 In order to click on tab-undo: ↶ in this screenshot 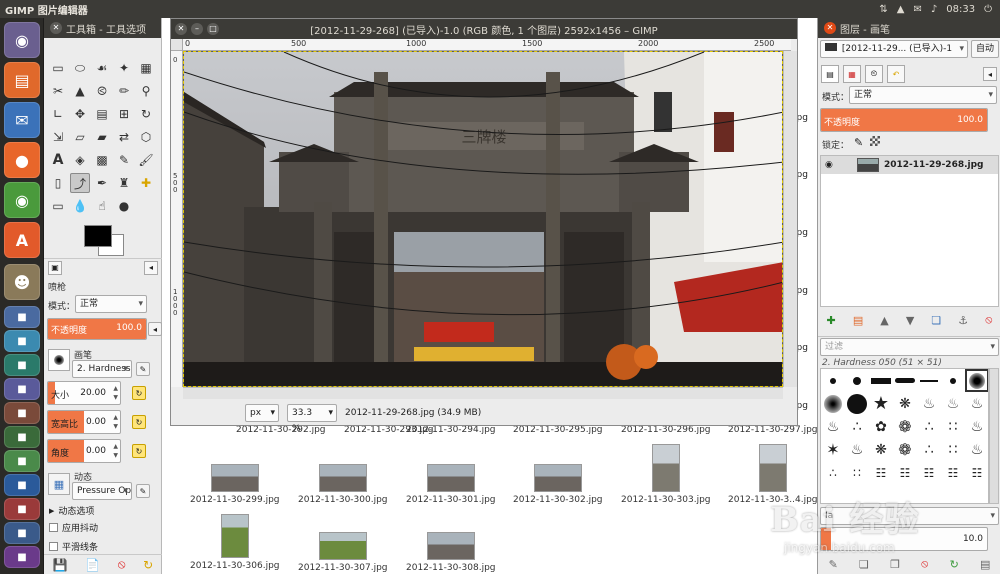, I will do `click(896, 74)`.